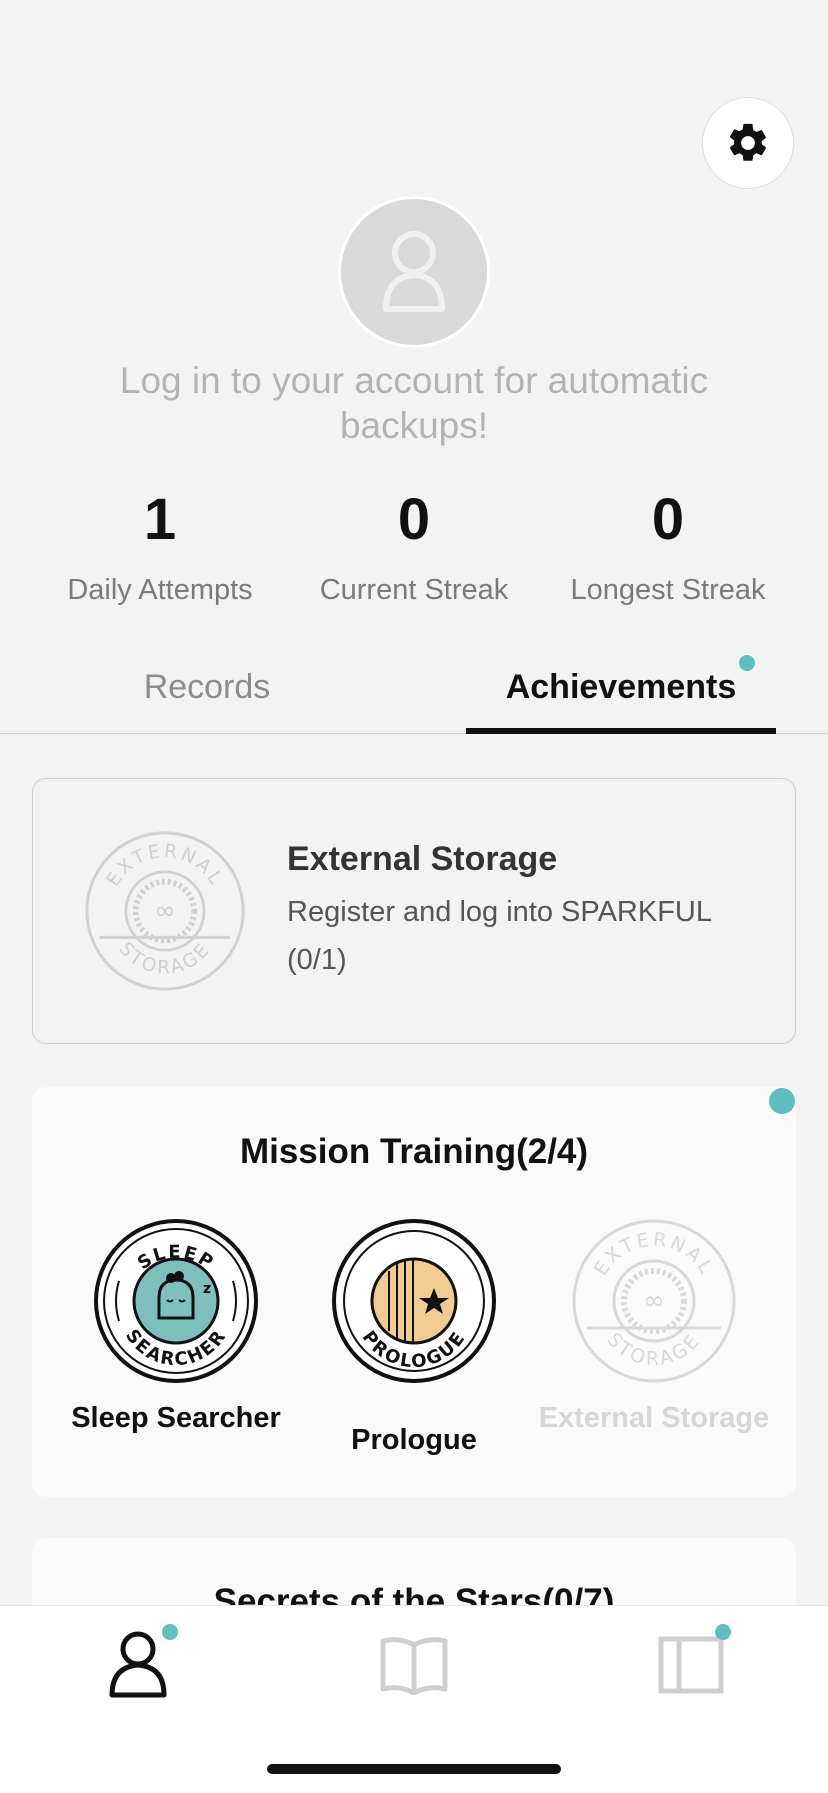 The image size is (828, 1793). What do you see at coordinates (176, 1418) in the screenshot?
I see `badge-label-sleep-searcher: Sleep Searcher` at bounding box center [176, 1418].